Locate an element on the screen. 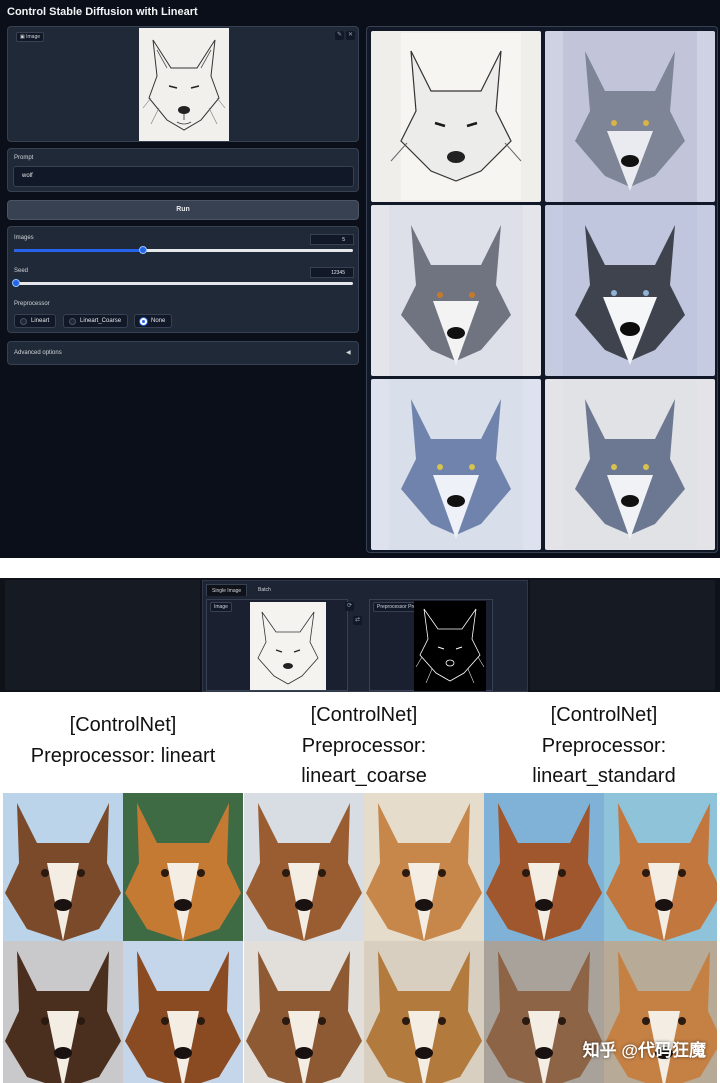 The width and height of the screenshot is (720, 1083). prompt-label: Prompt is located at coordinates (24, 158).